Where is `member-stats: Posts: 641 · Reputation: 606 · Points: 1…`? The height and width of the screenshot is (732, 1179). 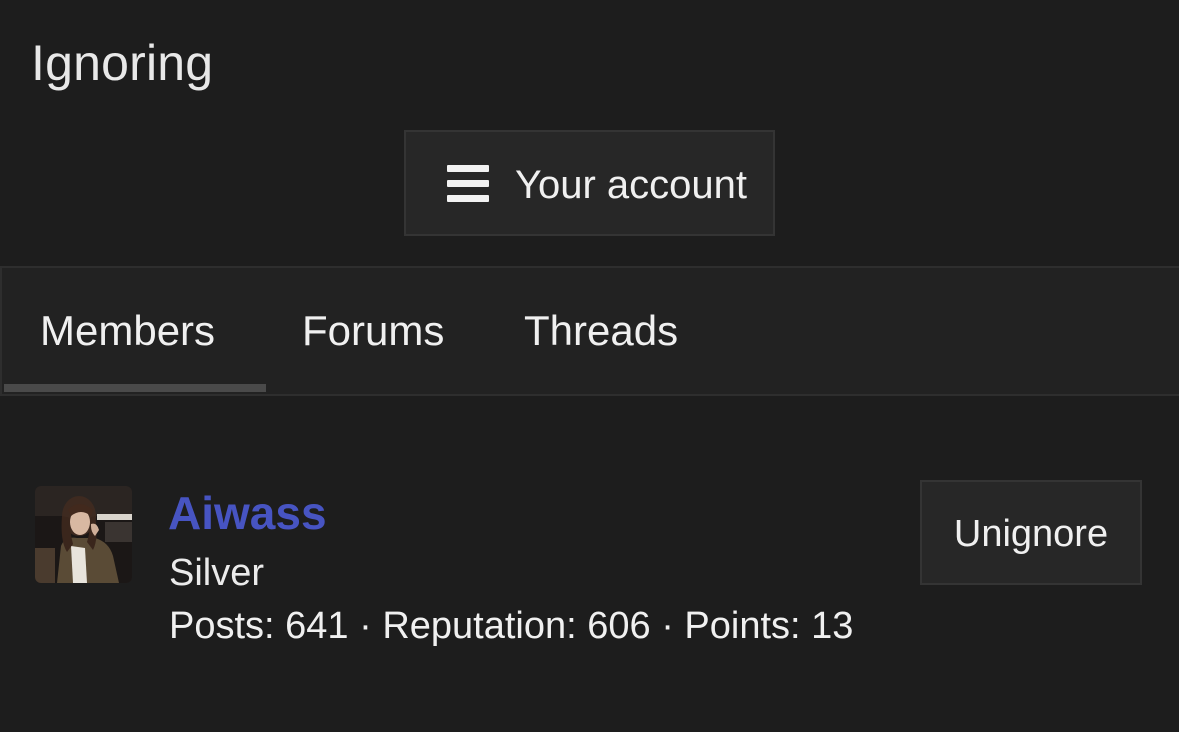 member-stats: Posts: 641 · Reputation: 606 · Points: 1… is located at coordinates (511, 626).